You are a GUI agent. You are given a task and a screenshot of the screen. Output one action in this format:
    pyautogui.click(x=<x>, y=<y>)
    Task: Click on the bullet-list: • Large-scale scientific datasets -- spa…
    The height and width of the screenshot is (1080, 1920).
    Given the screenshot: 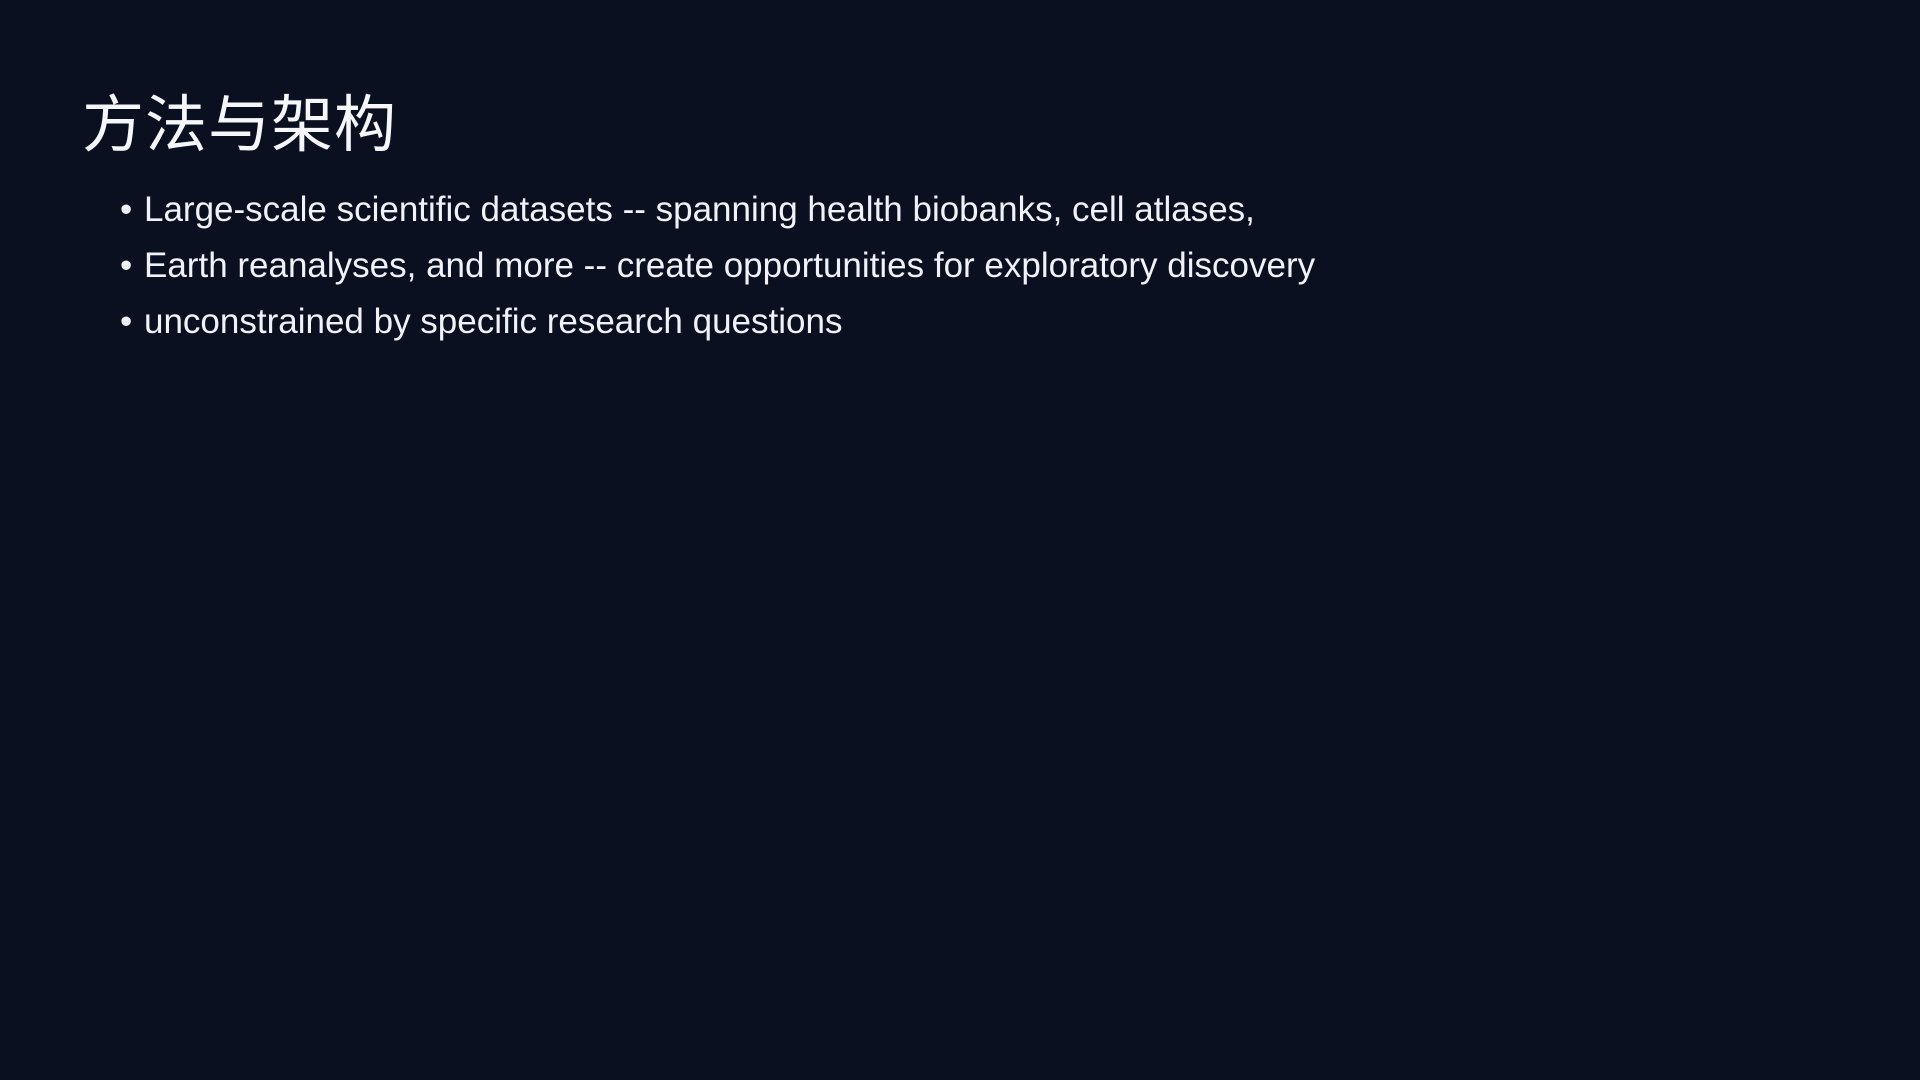 What is the action you would take?
    pyautogui.click(x=717, y=266)
    